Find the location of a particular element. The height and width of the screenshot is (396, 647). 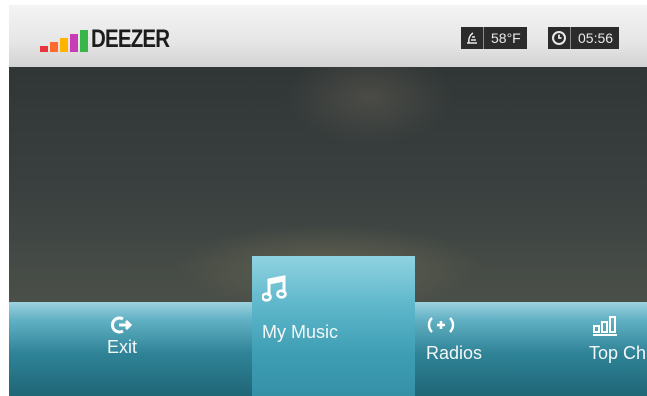

deezer-logo: DEEZER is located at coordinates (113, 39).